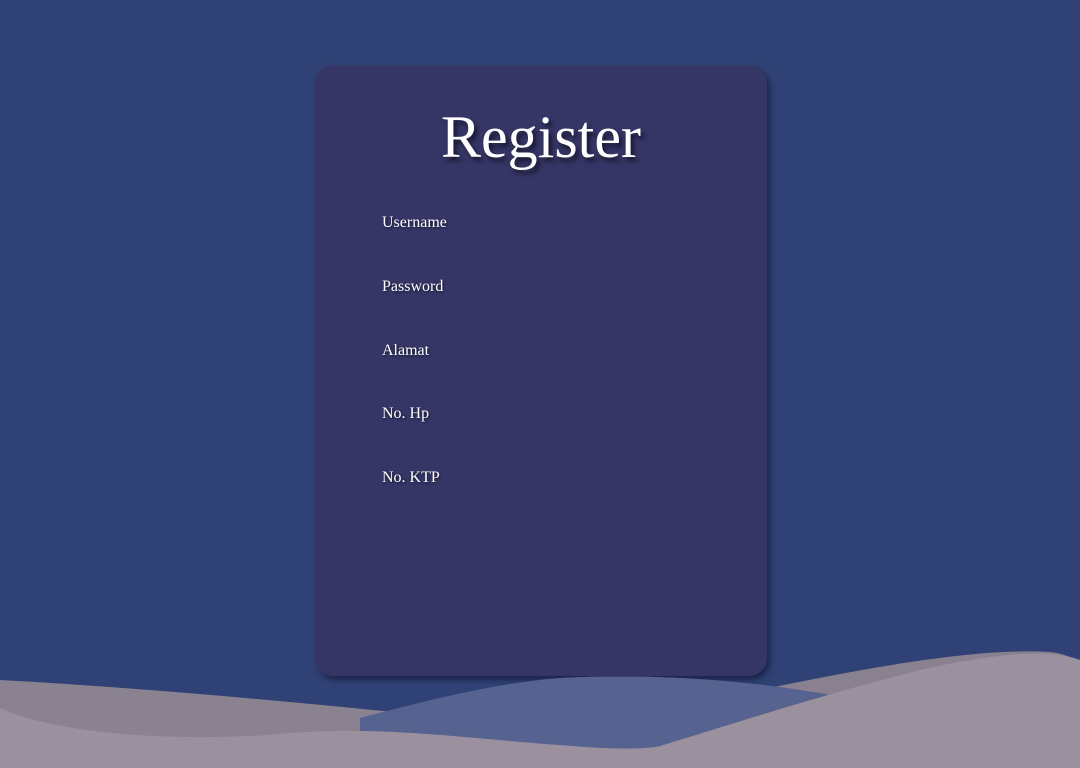  I want to click on register-title: Register, so click(541, 137).